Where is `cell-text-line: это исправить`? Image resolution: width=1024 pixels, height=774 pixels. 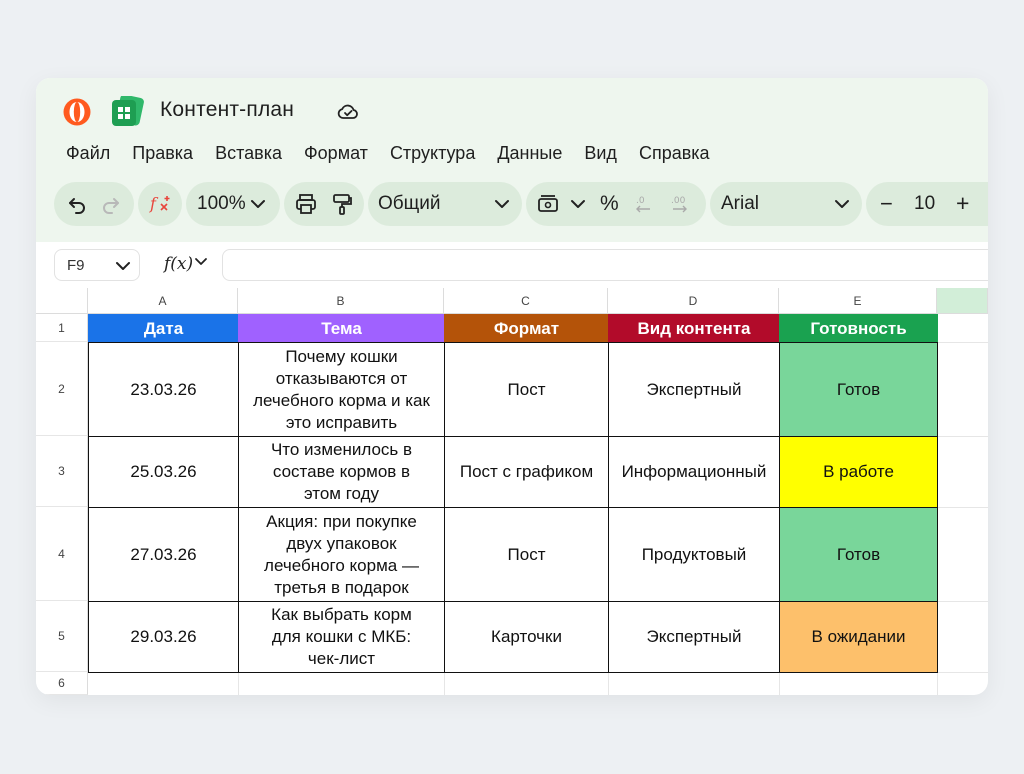
cell-text-line: это исправить is located at coordinates (341, 422).